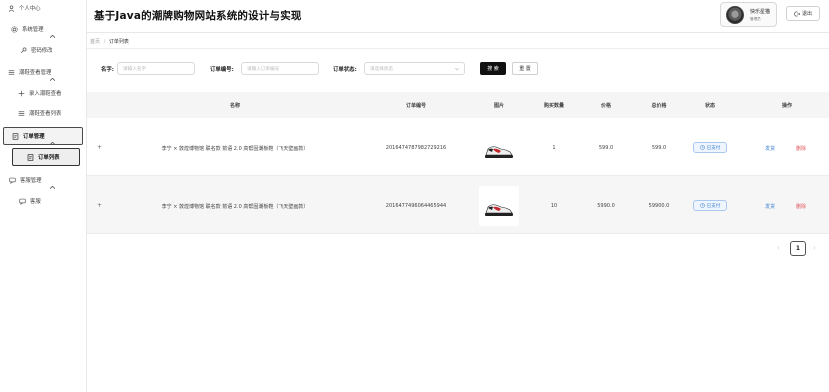 The height and width of the screenshot is (392, 829). What do you see at coordinates (45, 114) in the screenshot?
I see `sidebar-item-label: 潮鞋查看列表` at bounding box center [45, 114].